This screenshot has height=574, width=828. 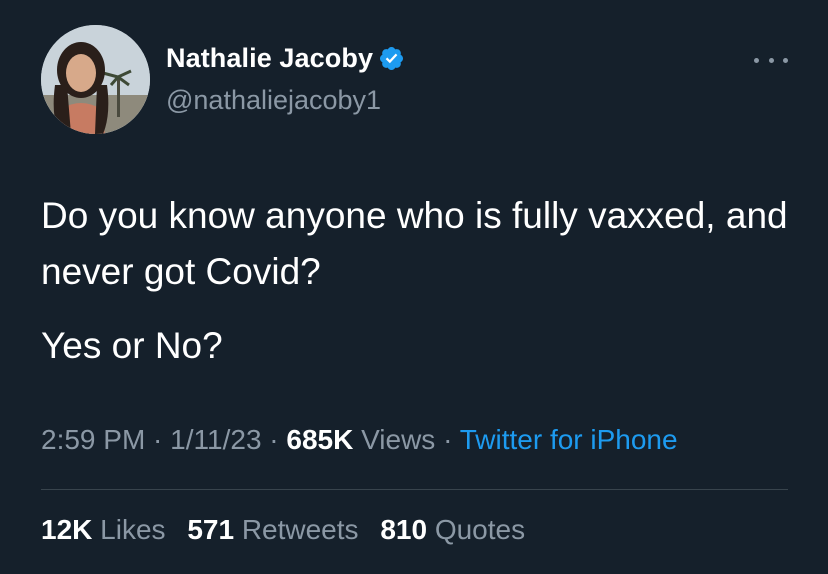 What do you see at coordinates (404, 529) in the screenshot?
I see `quotes-count: 810` at bounding box center [404, 529].